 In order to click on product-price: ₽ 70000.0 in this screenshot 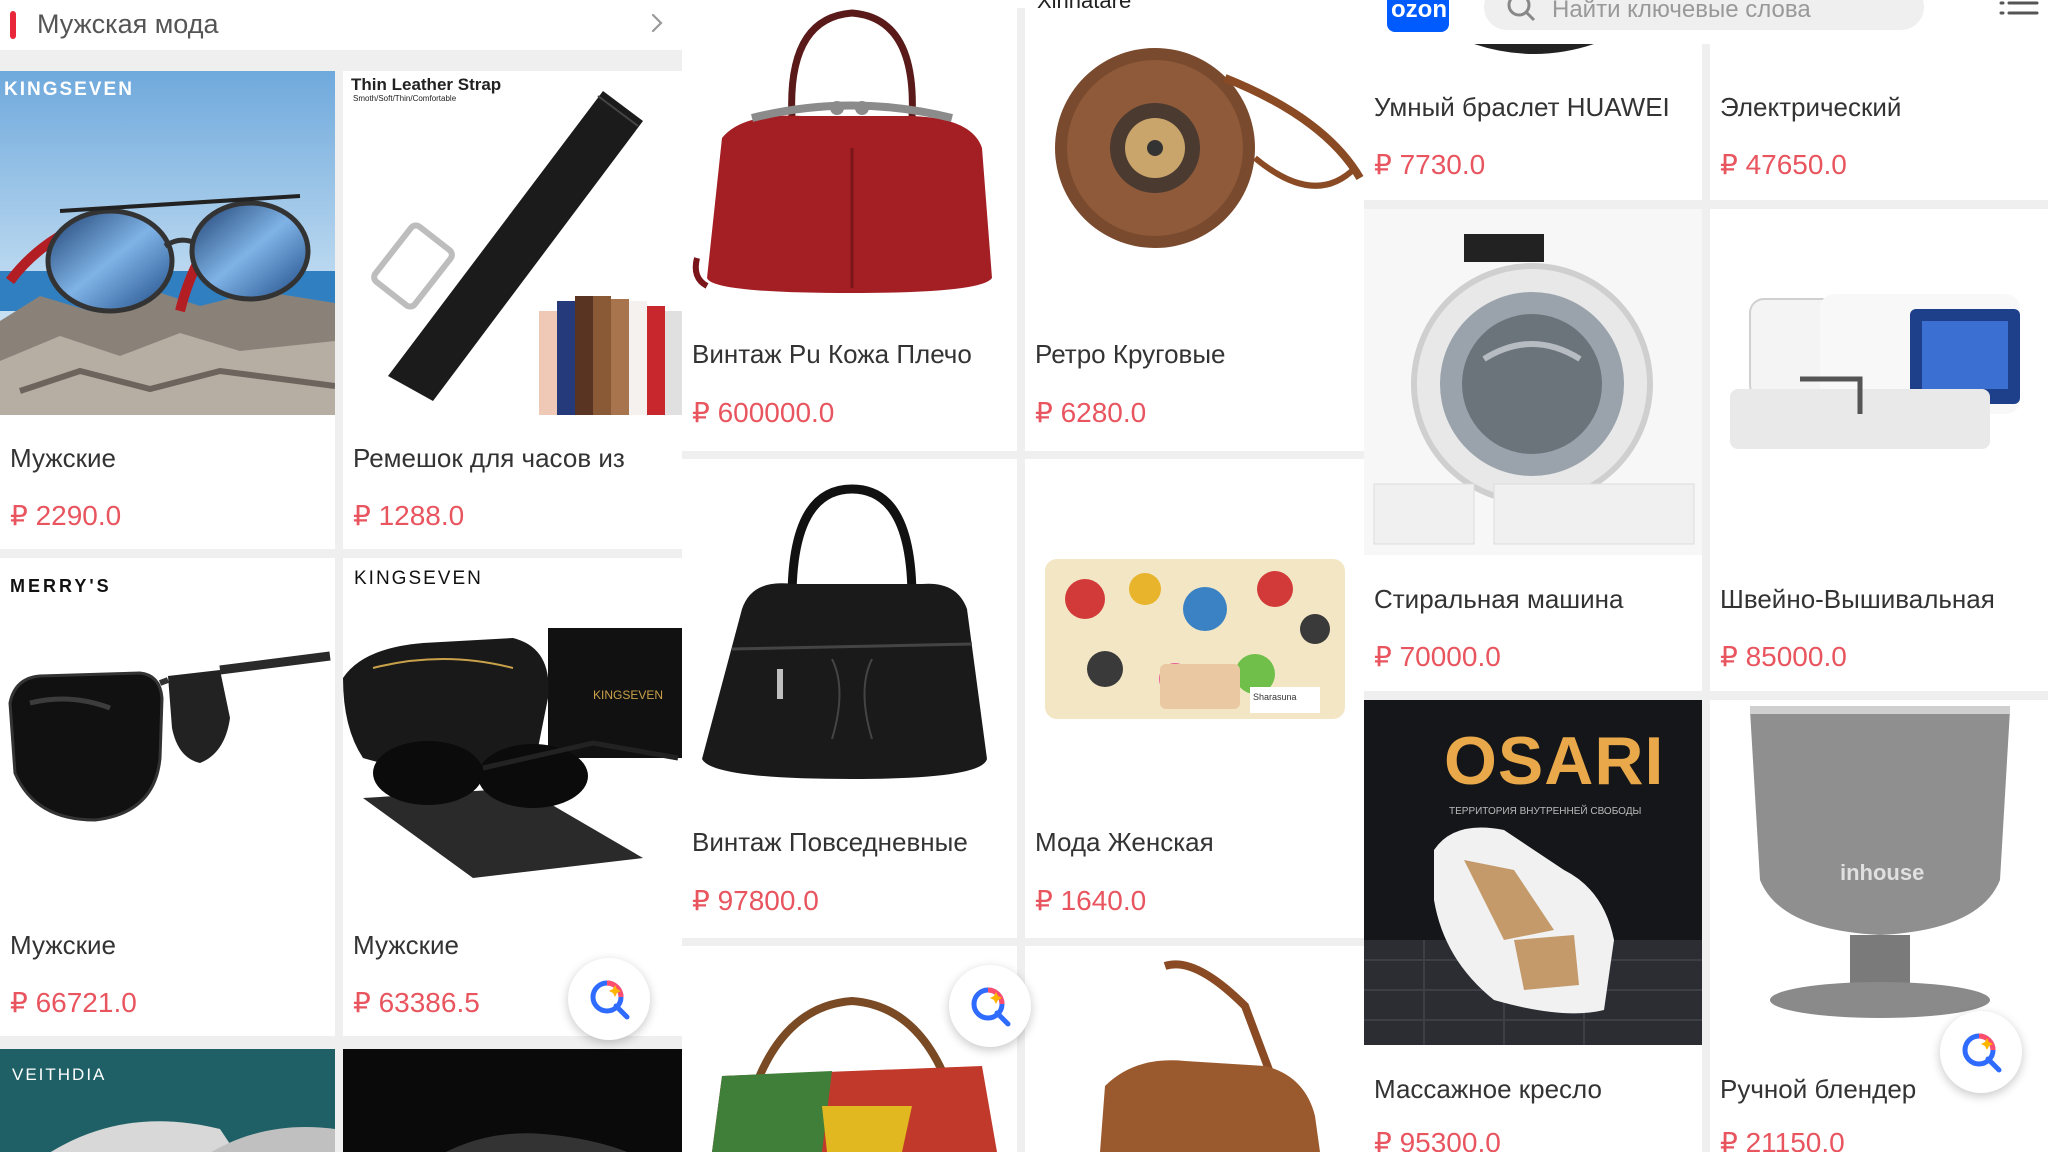, I will do `click(1437, 656)`.